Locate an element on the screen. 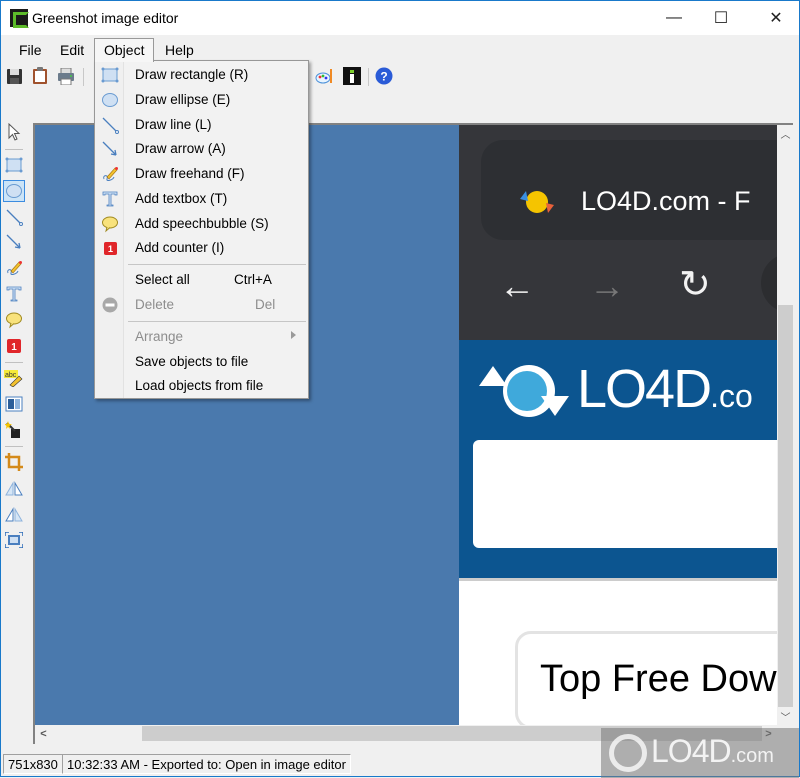 The width and height of the screenshot is (800, 778). menu-item-arrange: Arrange is located at coordinates (201, 337).